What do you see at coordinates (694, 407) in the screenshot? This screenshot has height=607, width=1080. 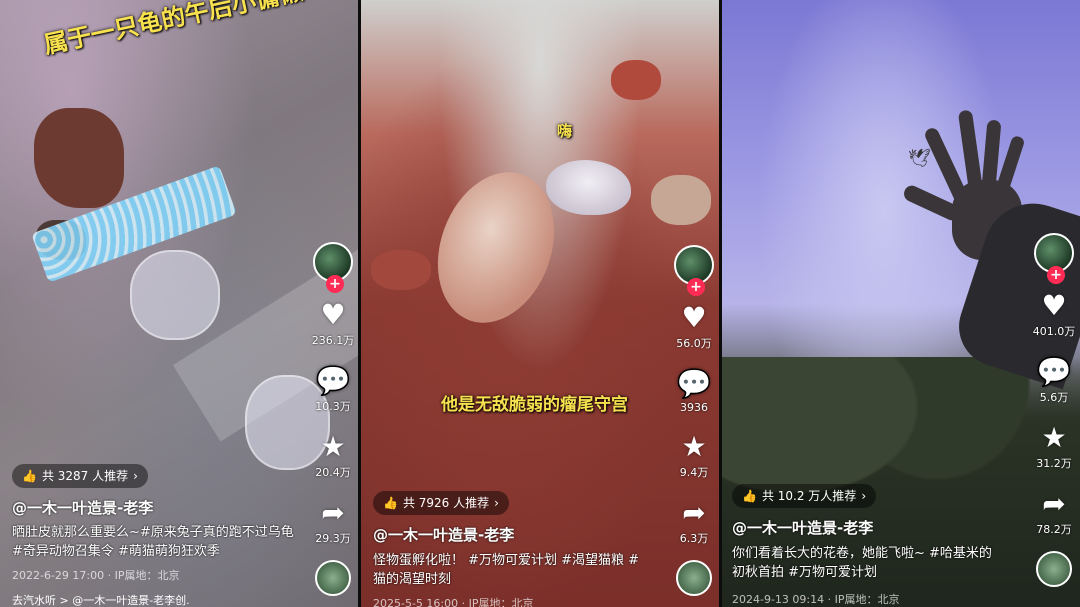 I see `comment-count: 3936` at bounding box center [694, 407].